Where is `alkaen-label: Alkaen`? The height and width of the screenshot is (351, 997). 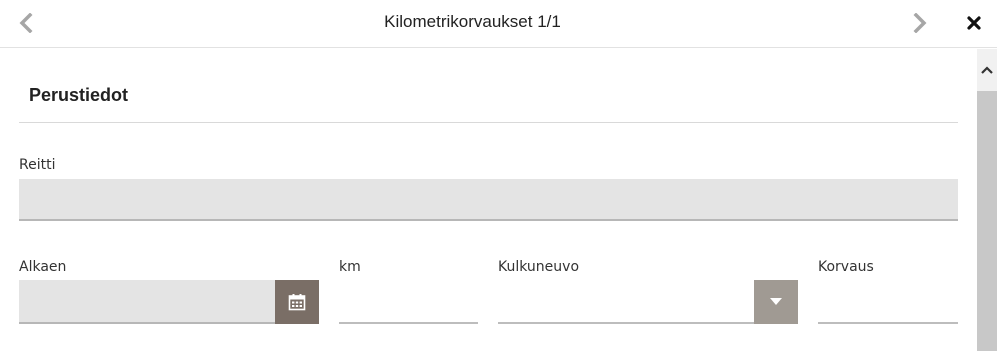
alkaen-label: Alkaen is located at coordinates (43, 267).